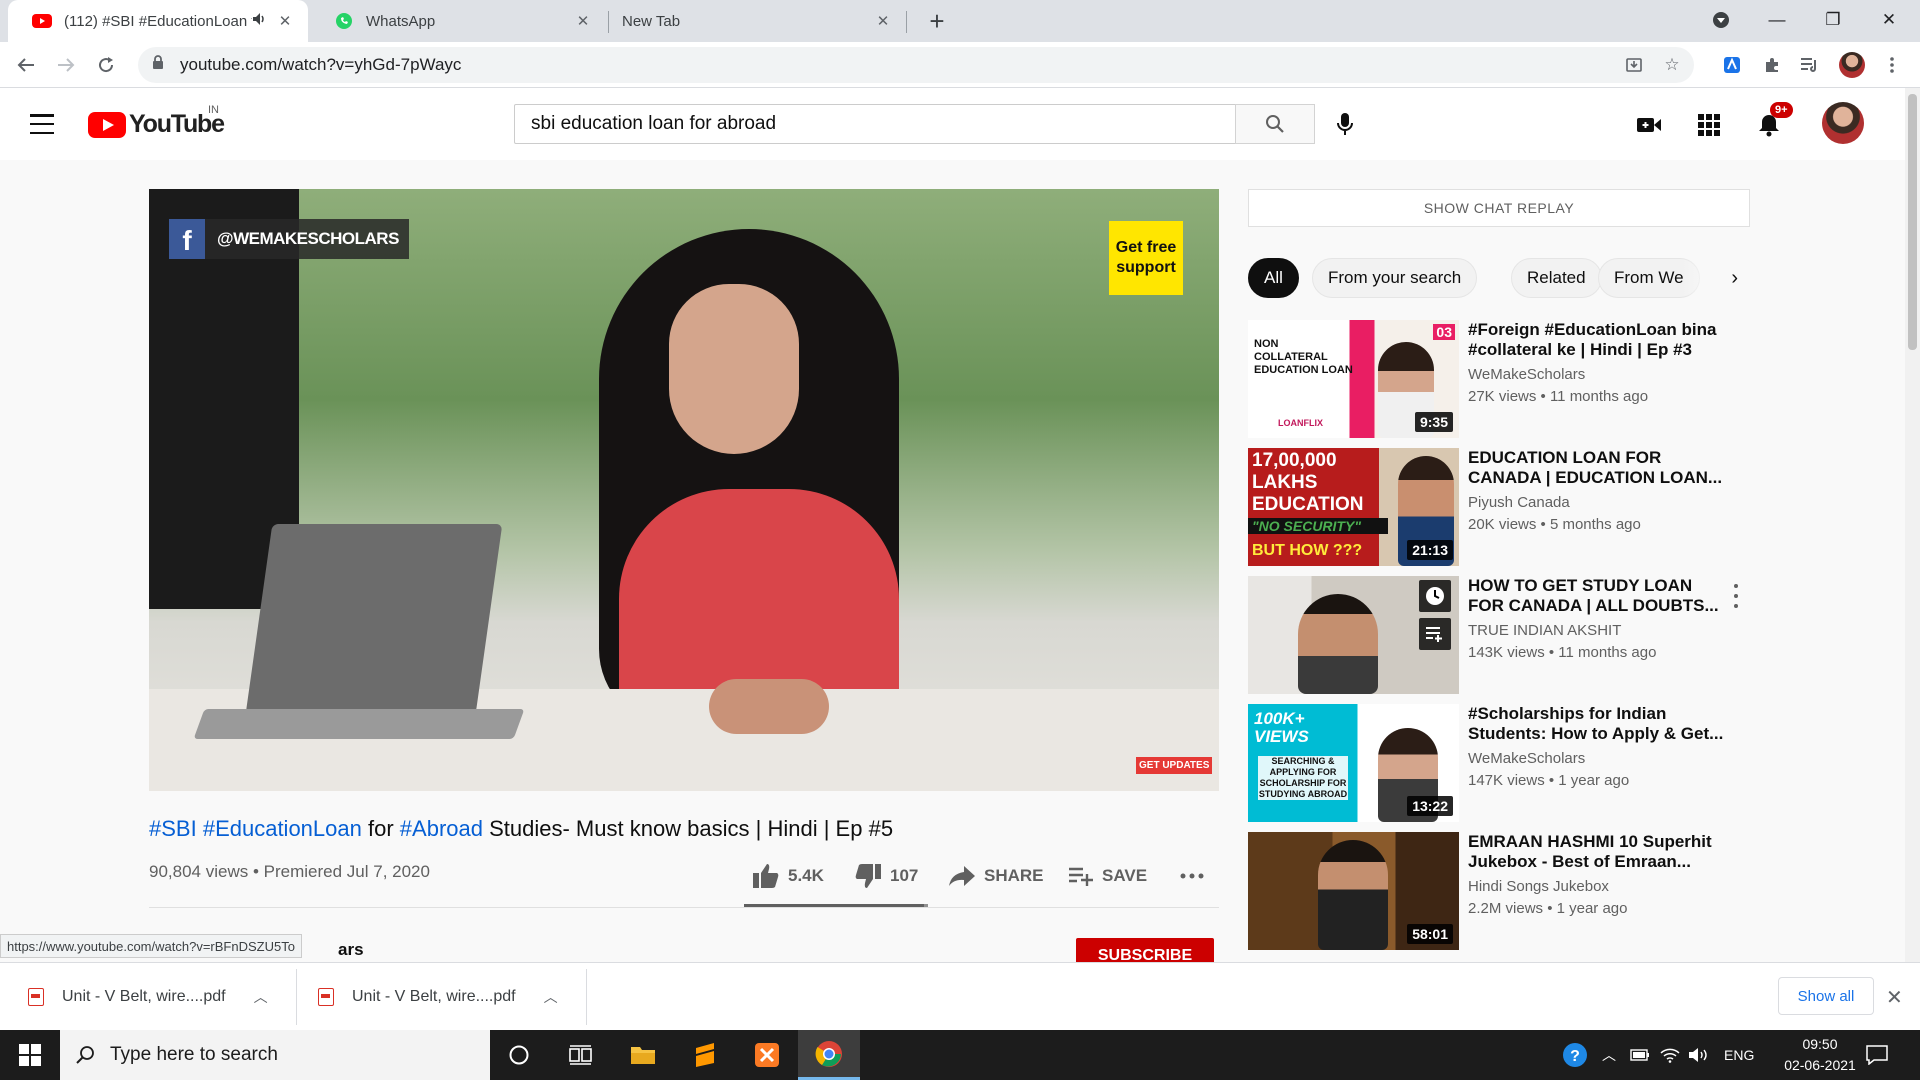  What do you see at coordinates (1826, 996) in the screenshot?
I see `show-all-downloads-button: Show all` at bounding box center [1826, 996].